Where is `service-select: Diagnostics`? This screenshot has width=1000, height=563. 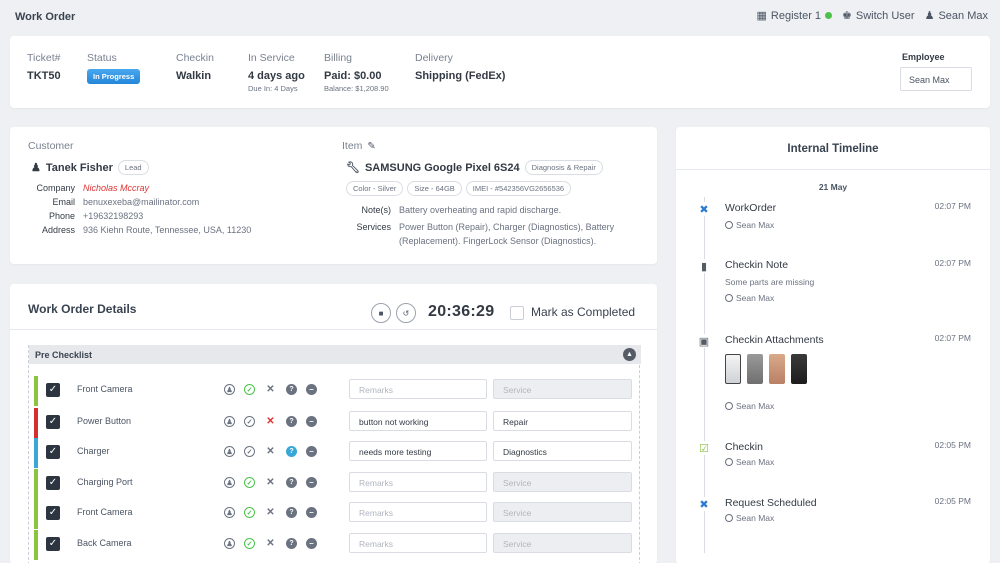 service-select: Diagnostics is located at coordinates (562, 451).